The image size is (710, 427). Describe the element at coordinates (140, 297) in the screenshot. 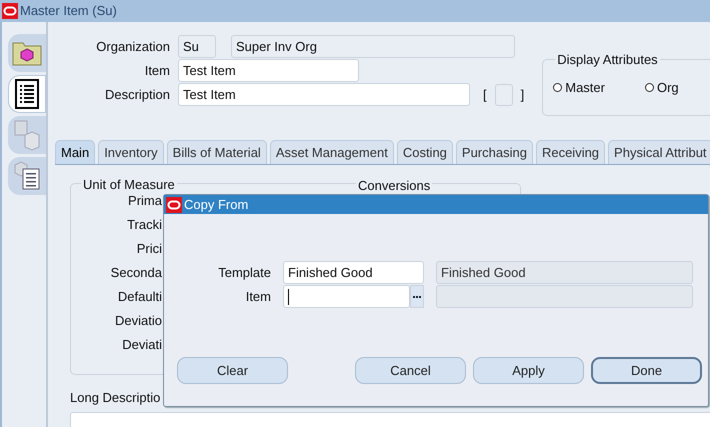

I see `field-label: Defaulti` at that location.